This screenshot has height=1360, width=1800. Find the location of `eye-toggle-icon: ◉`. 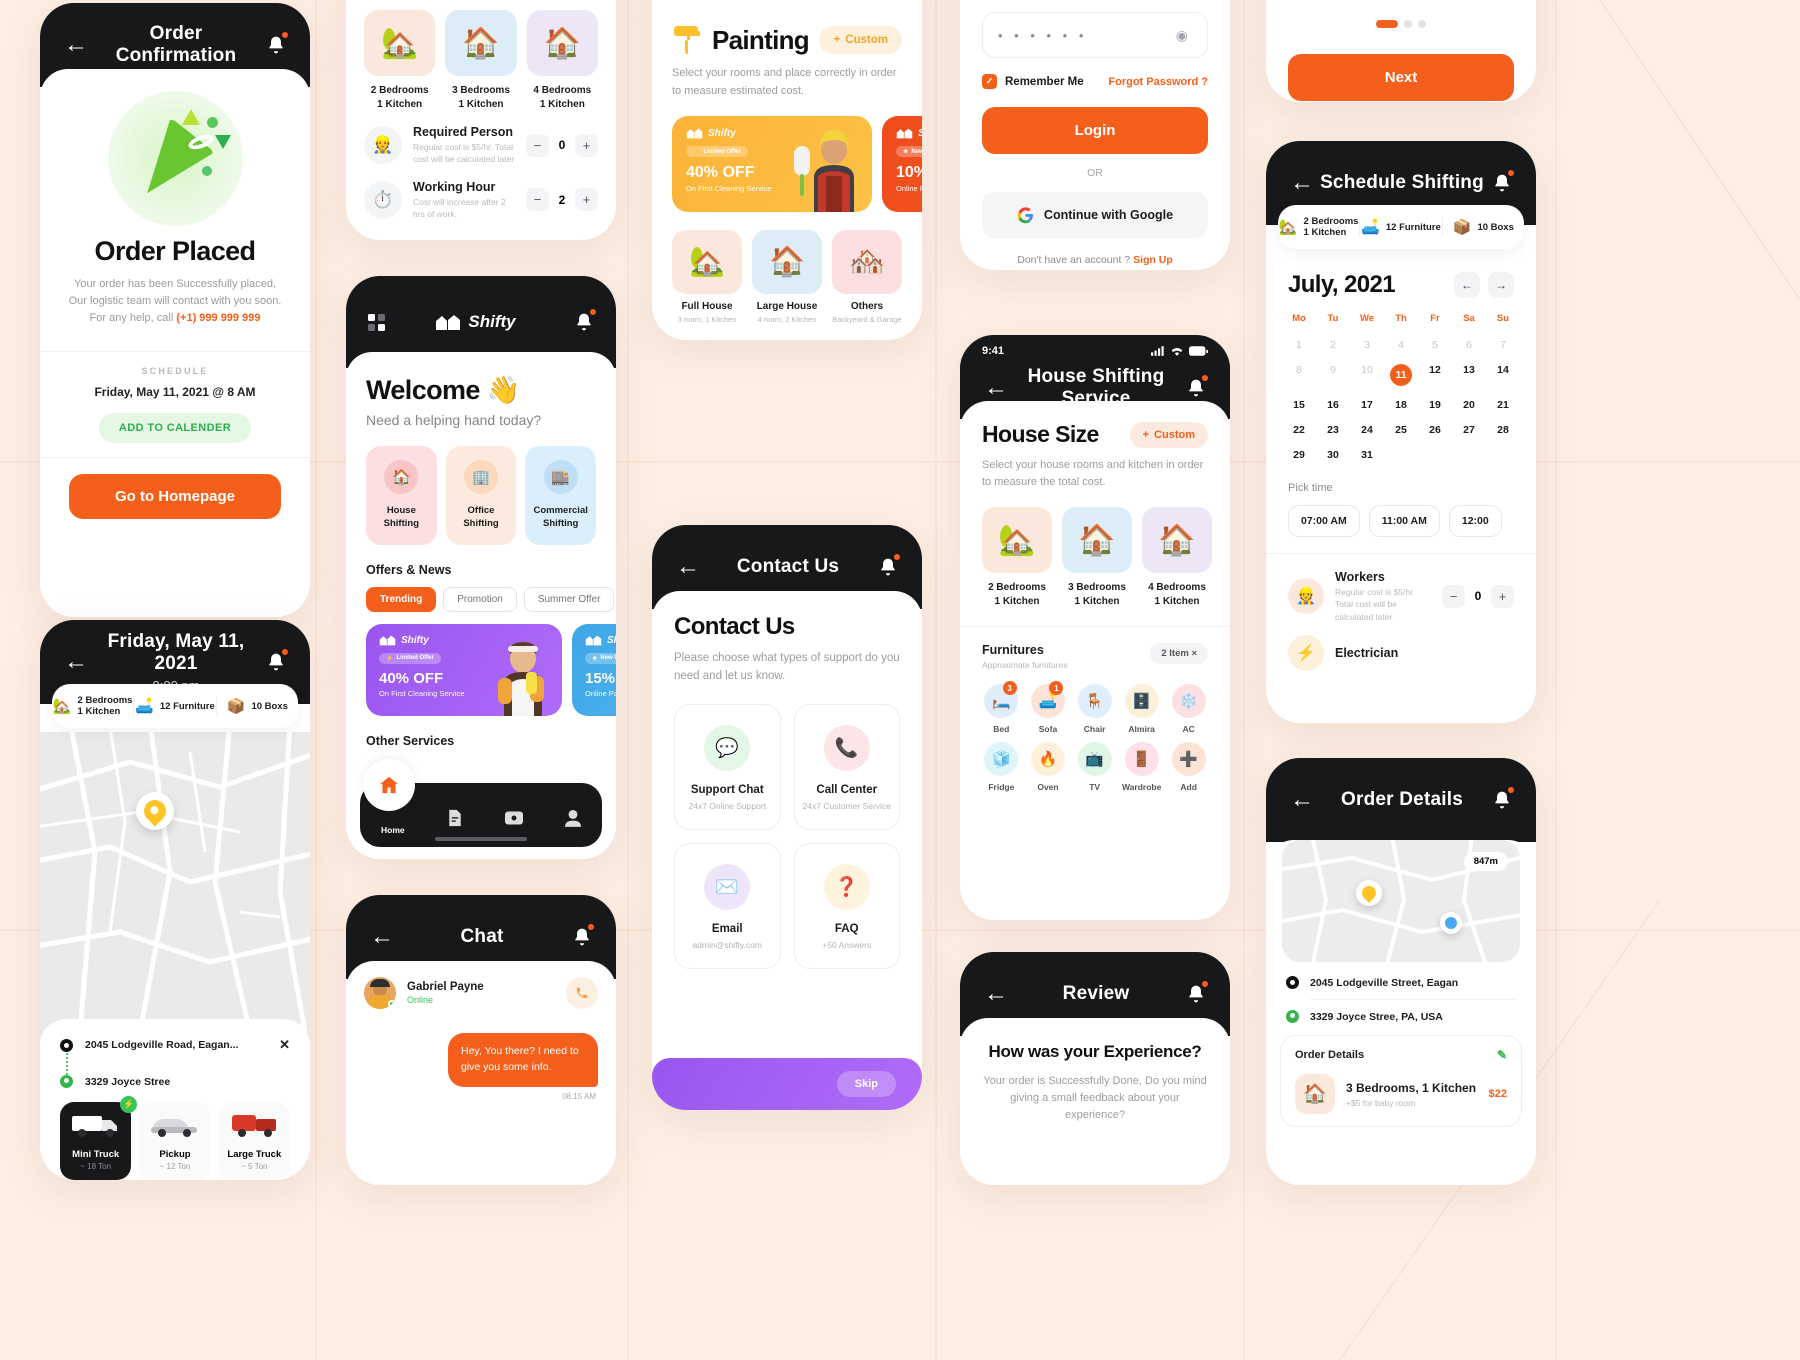

eye-toggle-icon: ◉ is located at coordinates (1184, 35).